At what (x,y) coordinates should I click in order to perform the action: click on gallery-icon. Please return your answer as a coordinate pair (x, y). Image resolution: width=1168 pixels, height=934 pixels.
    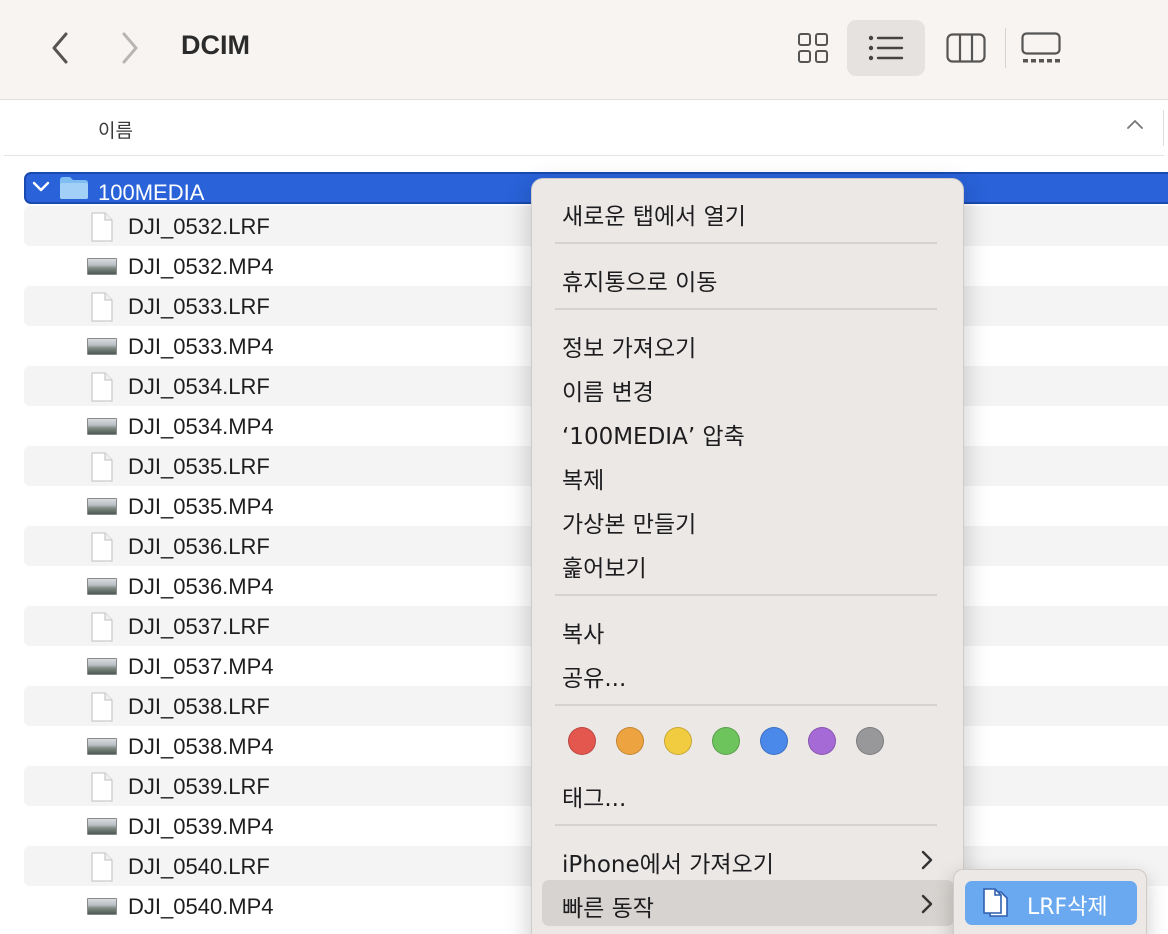
    Looking at the image, I should click on (1041, 47).